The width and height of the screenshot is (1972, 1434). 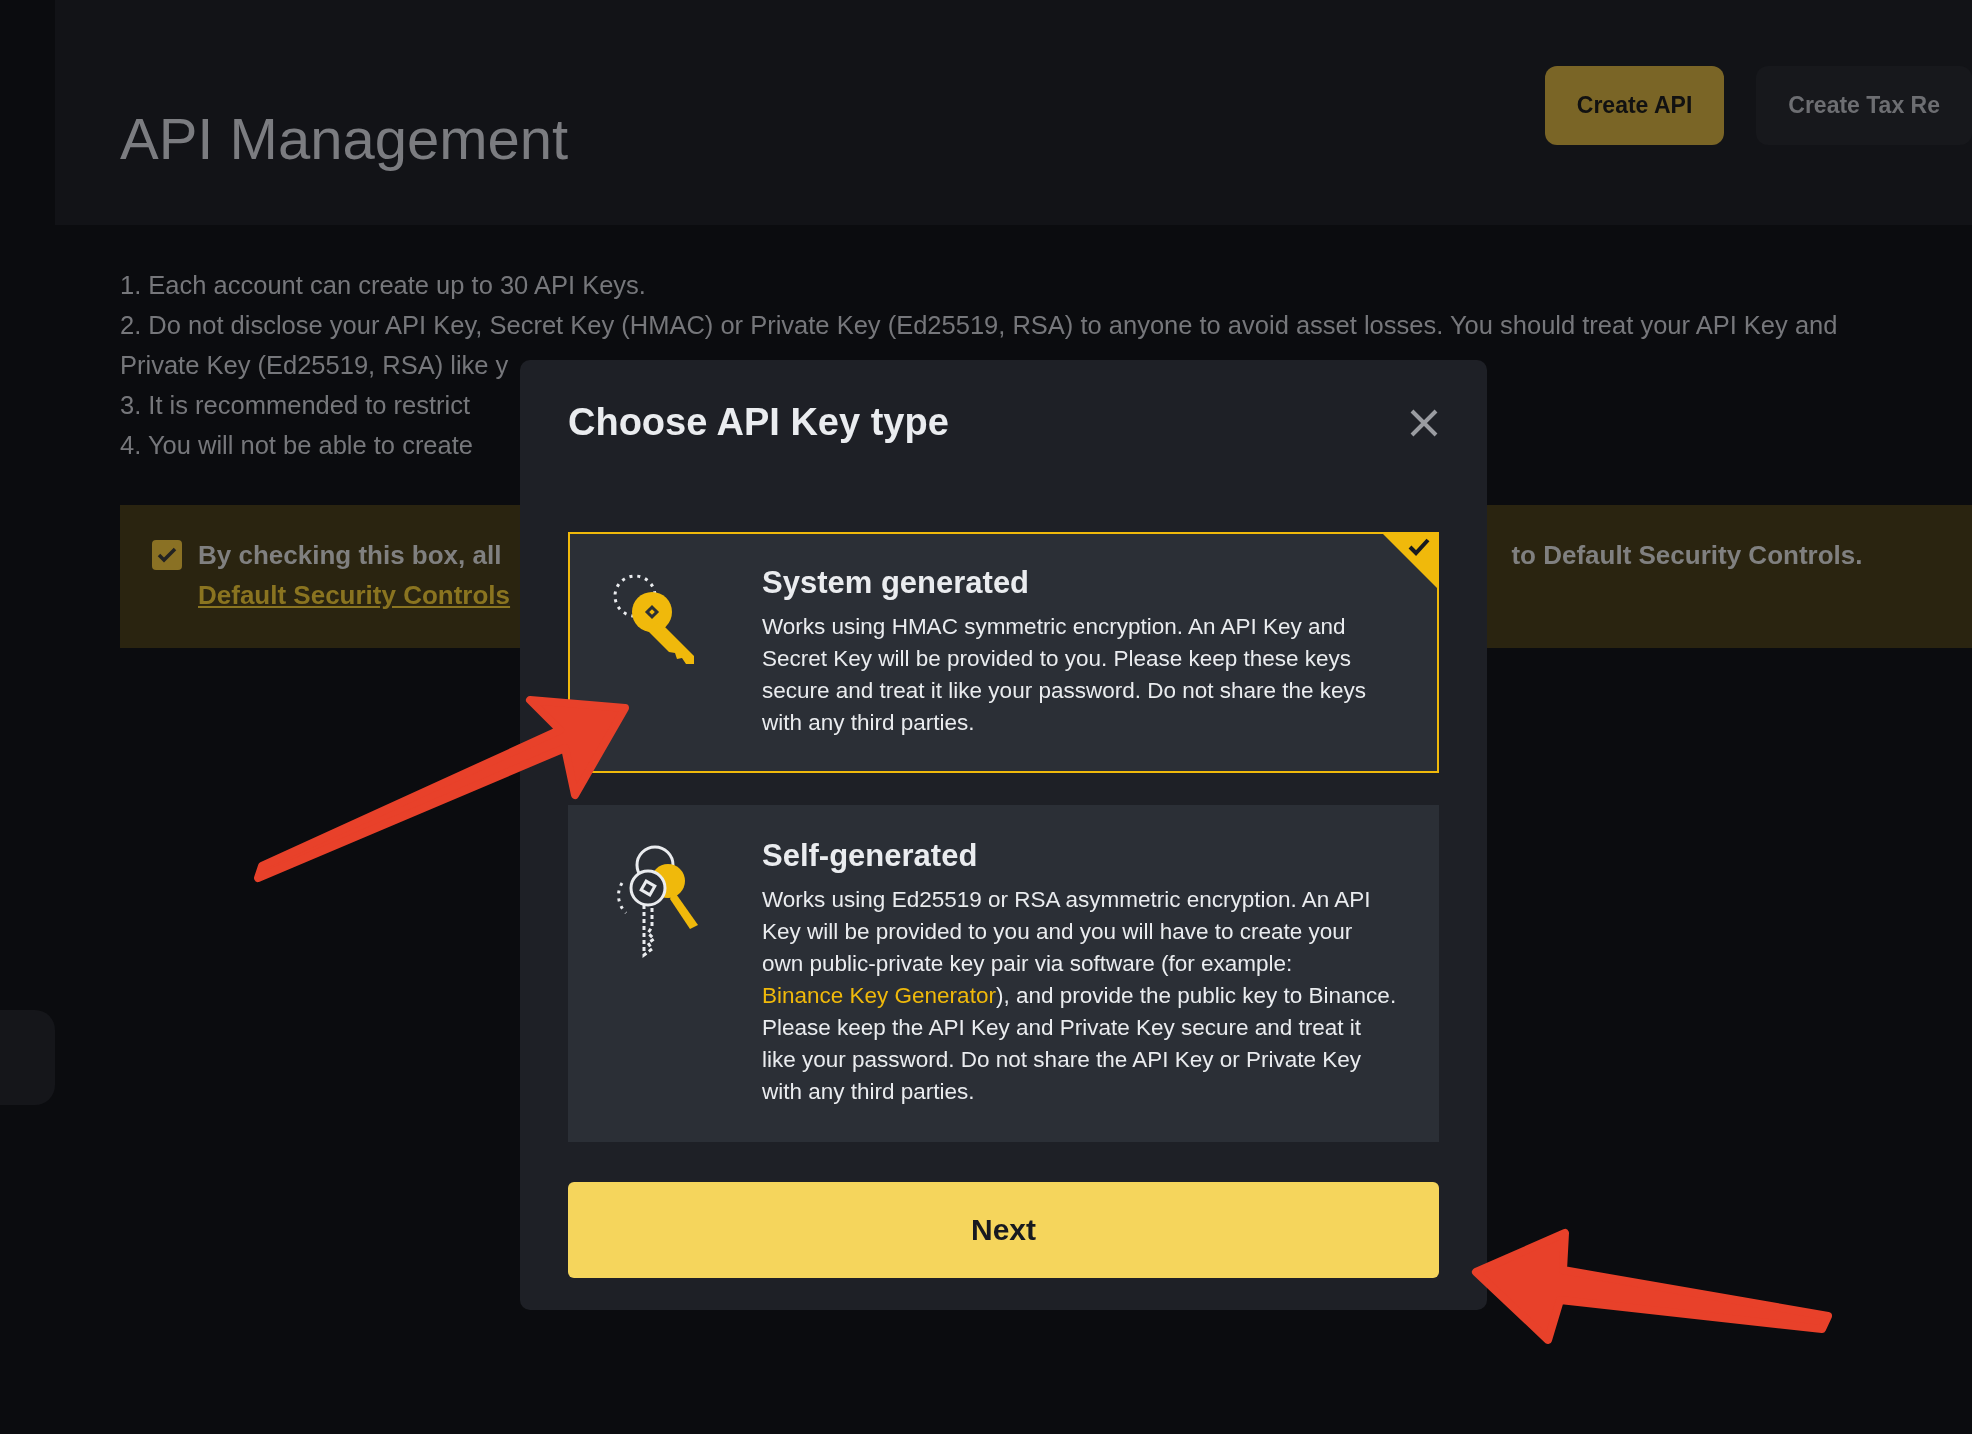 What do you see at coordinates (1003, 1229) in the screenshot?
I see `next-button: Next` at bounding box center [1003, 1229].